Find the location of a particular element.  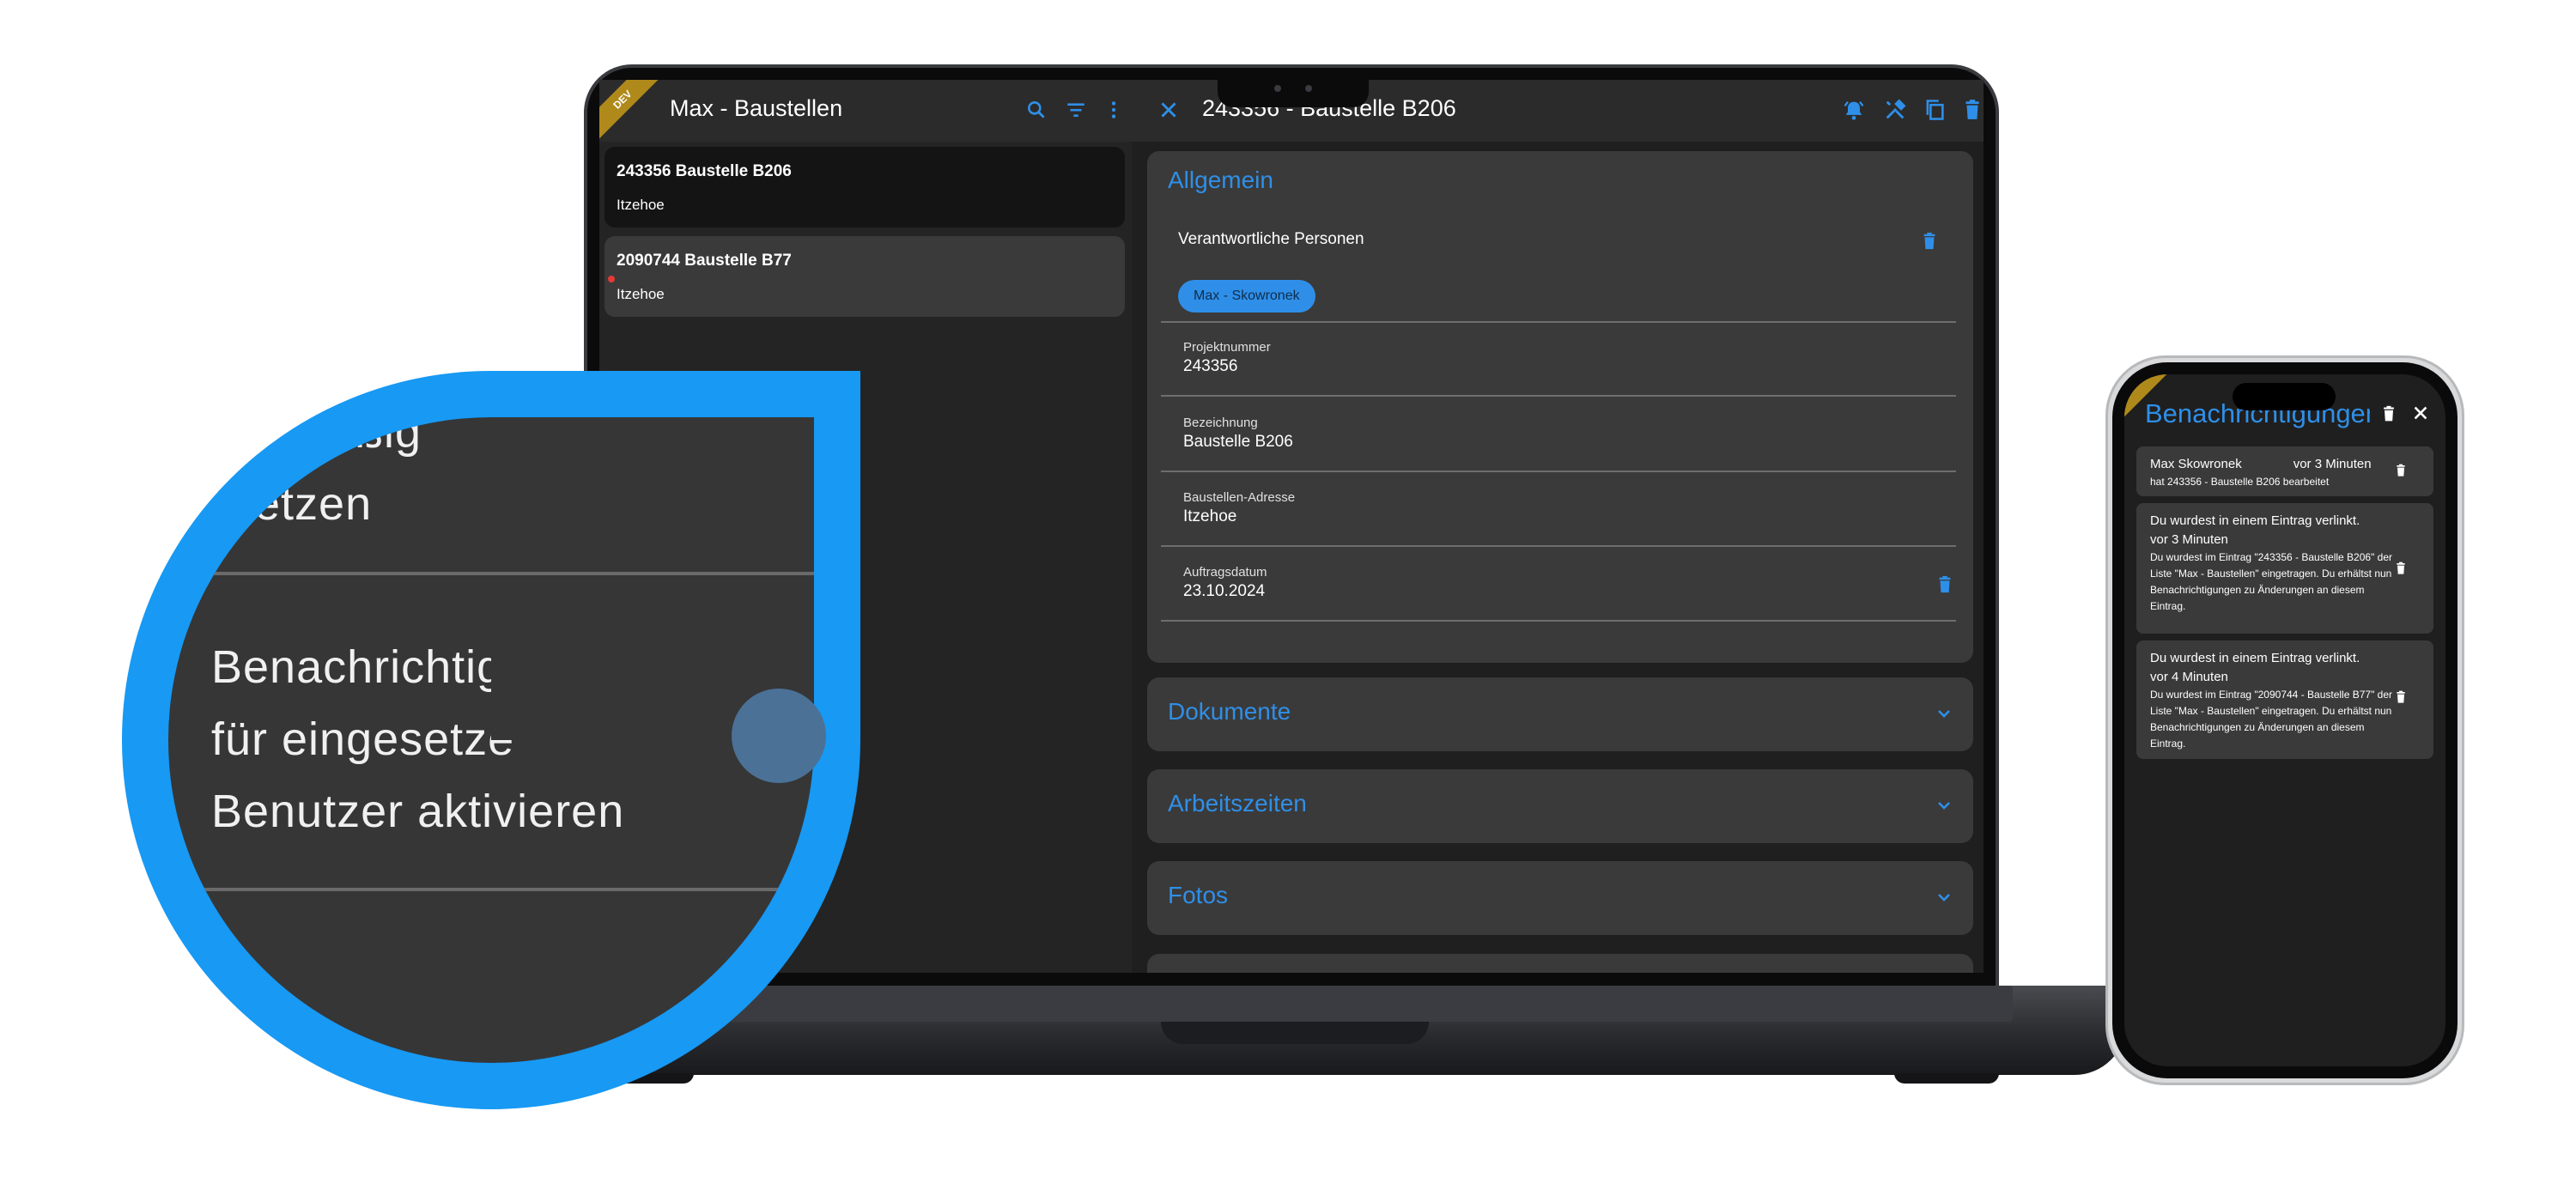

filter-icon is located at coordinates (1076, 109).